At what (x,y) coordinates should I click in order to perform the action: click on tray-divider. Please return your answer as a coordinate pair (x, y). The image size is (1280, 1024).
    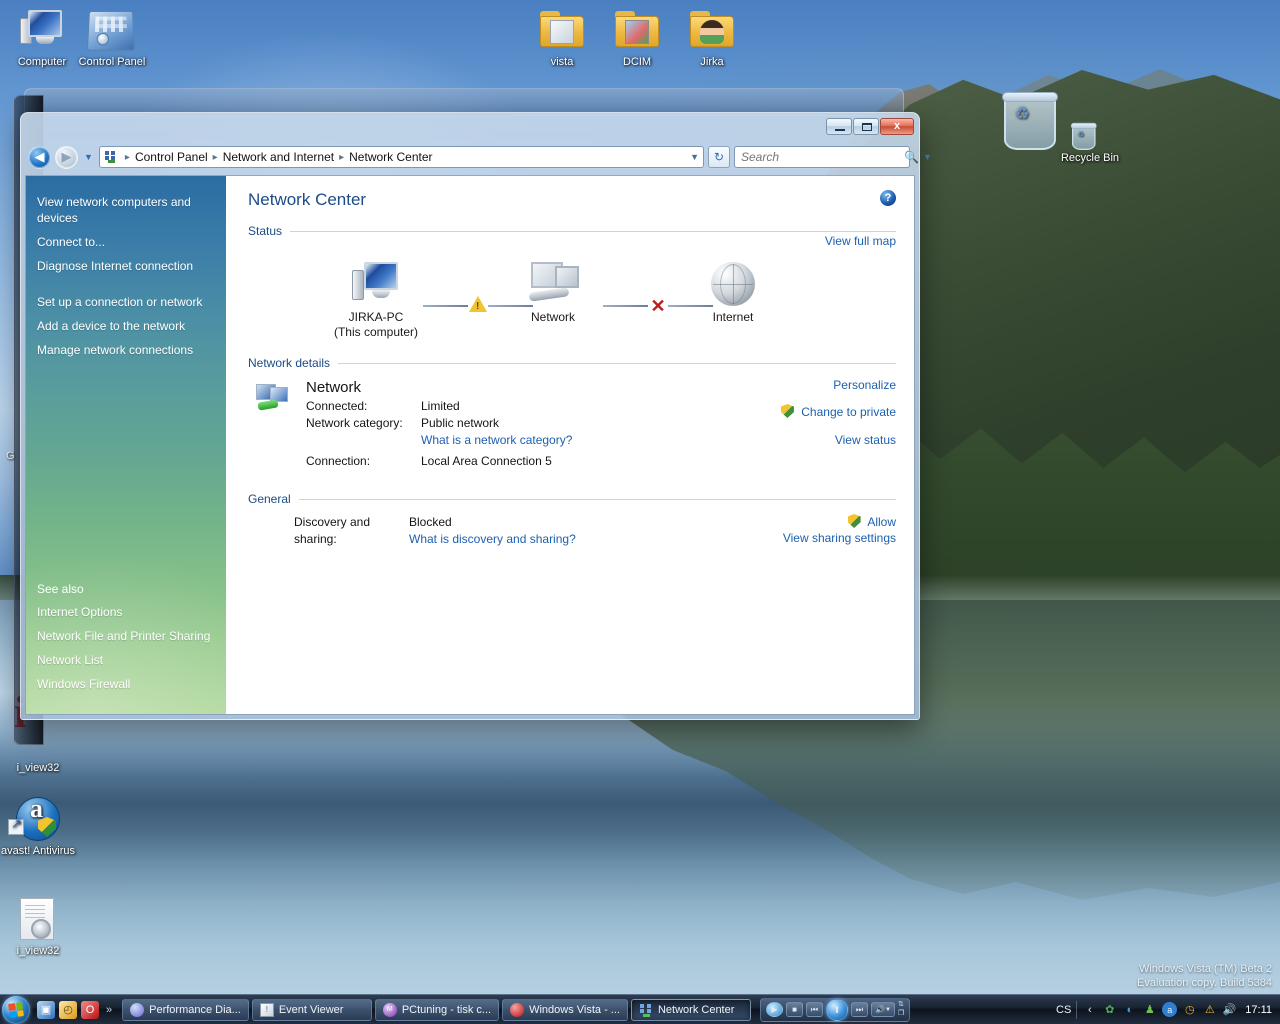
    Looking at the image, I should click on (1077, 1009).